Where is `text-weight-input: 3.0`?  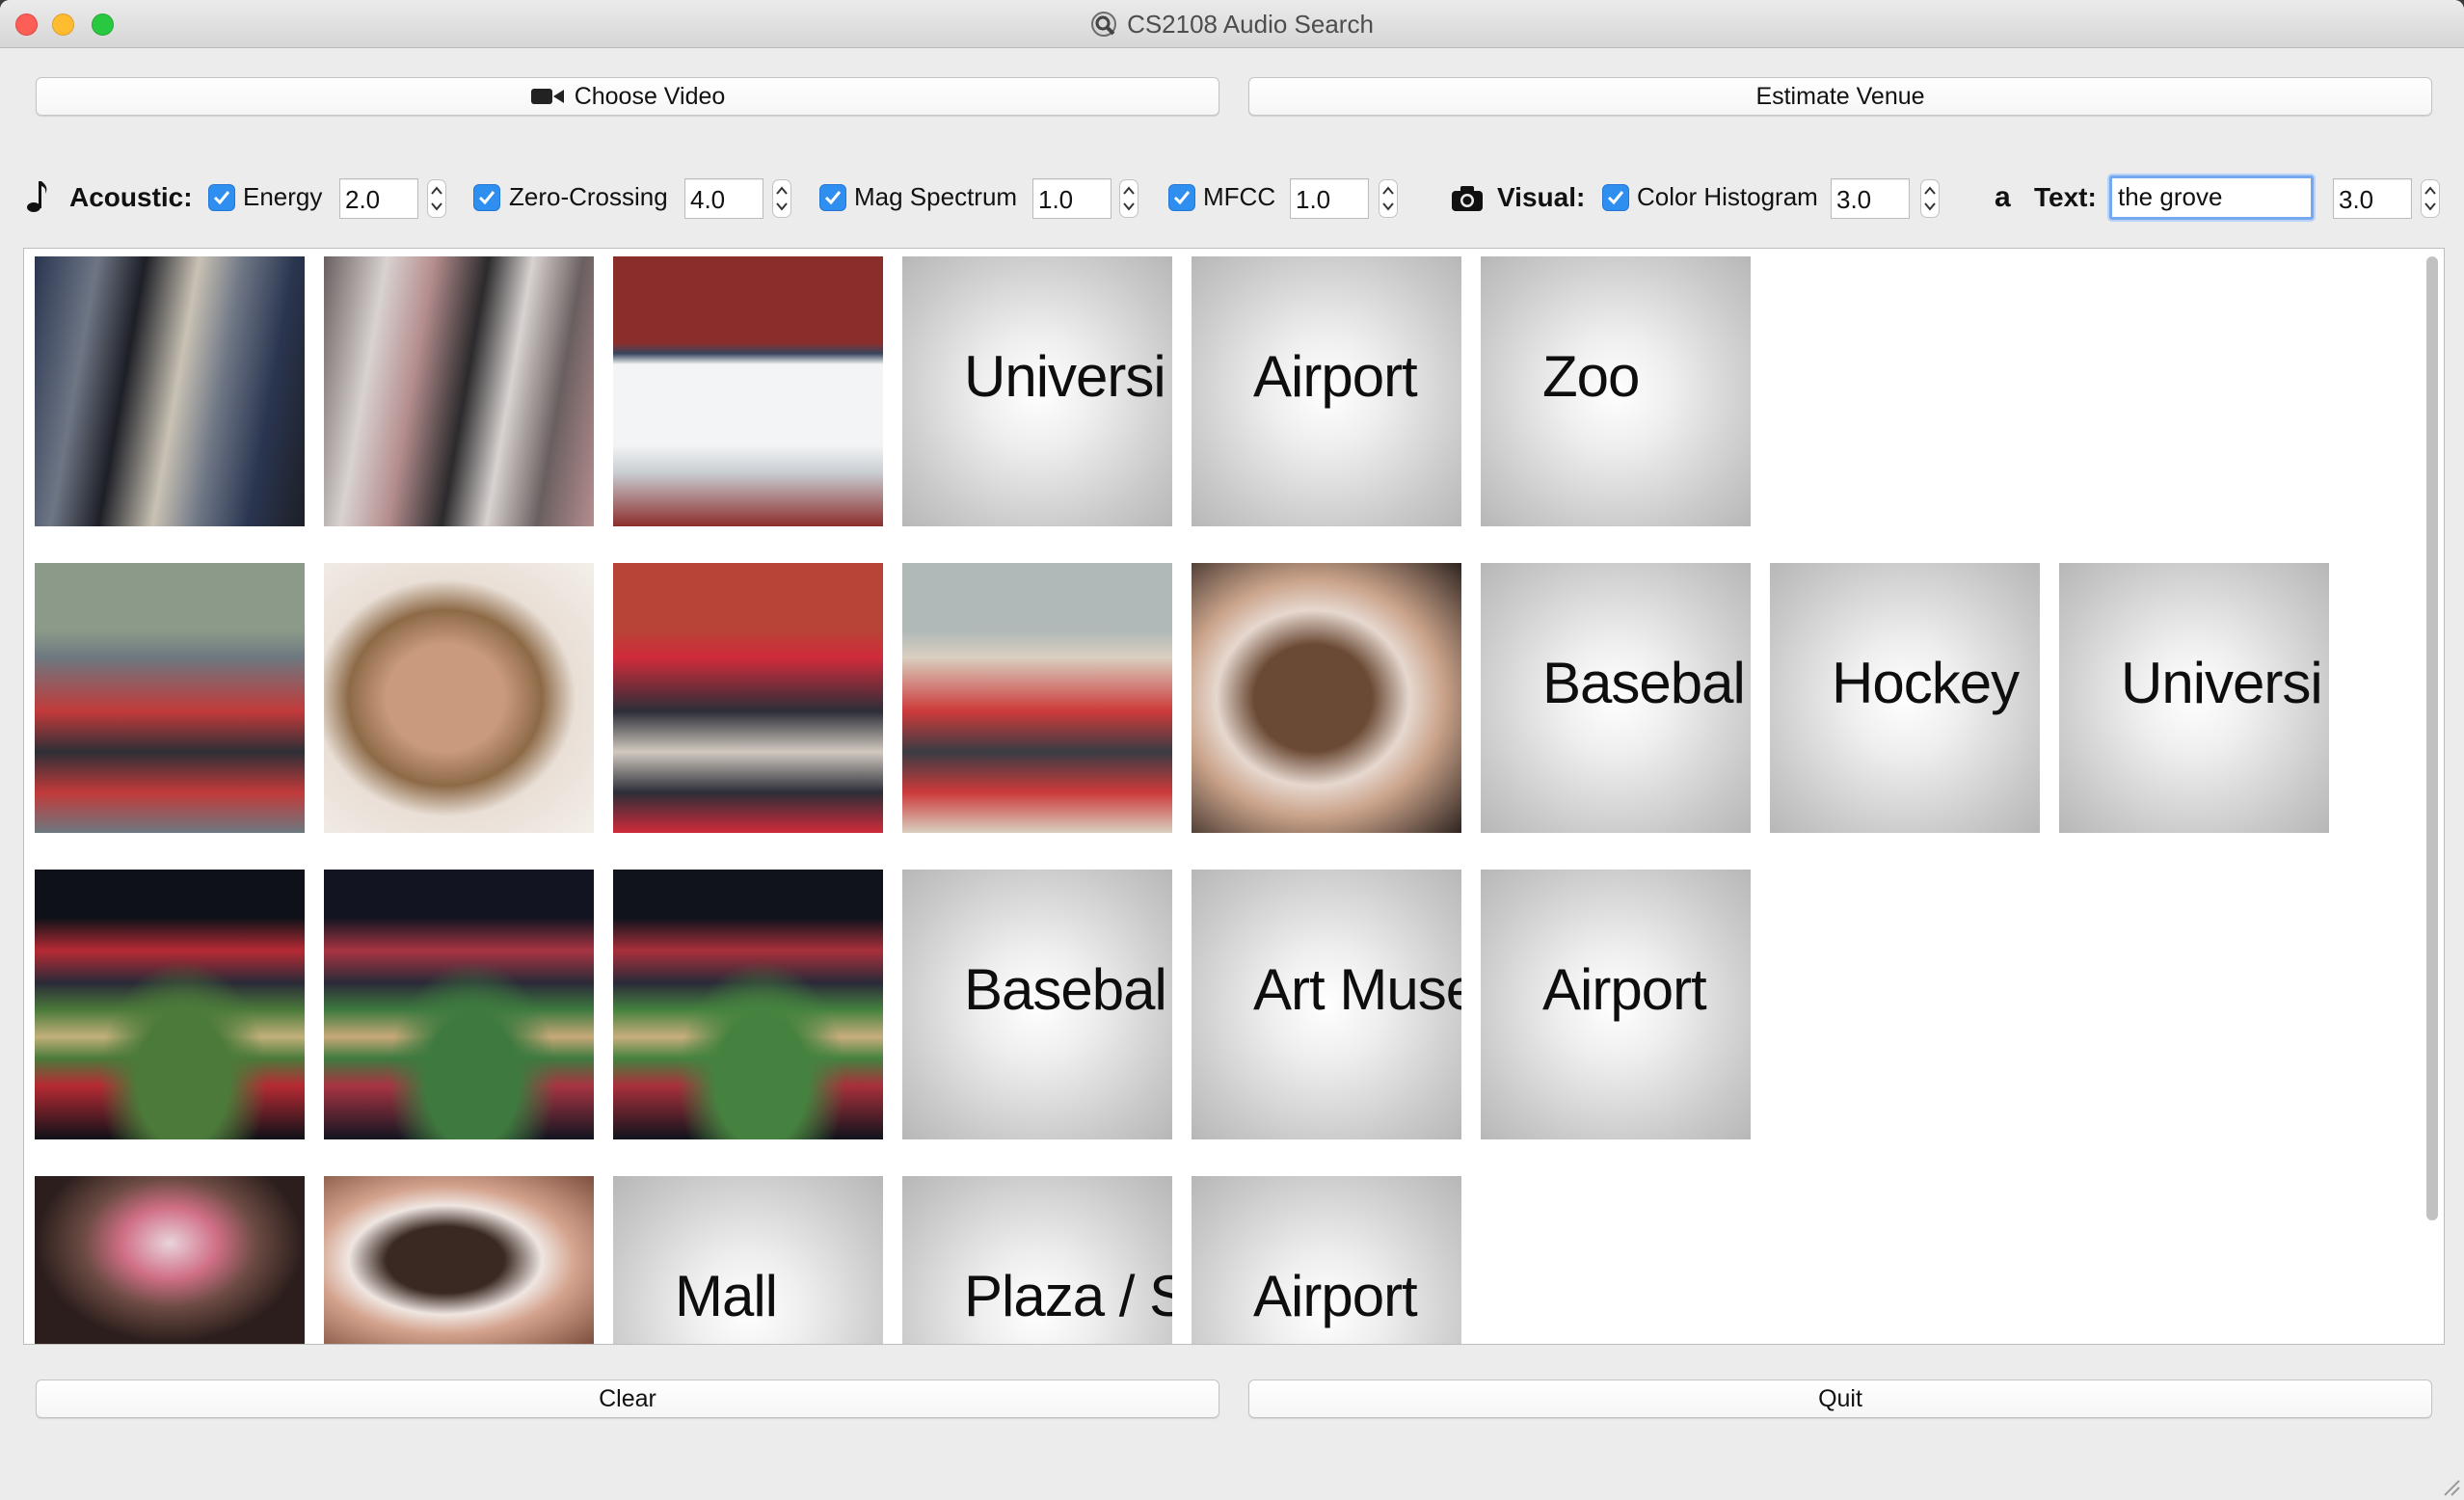 text-weight-input: 3.0 is located at coordinates (2373, 198).